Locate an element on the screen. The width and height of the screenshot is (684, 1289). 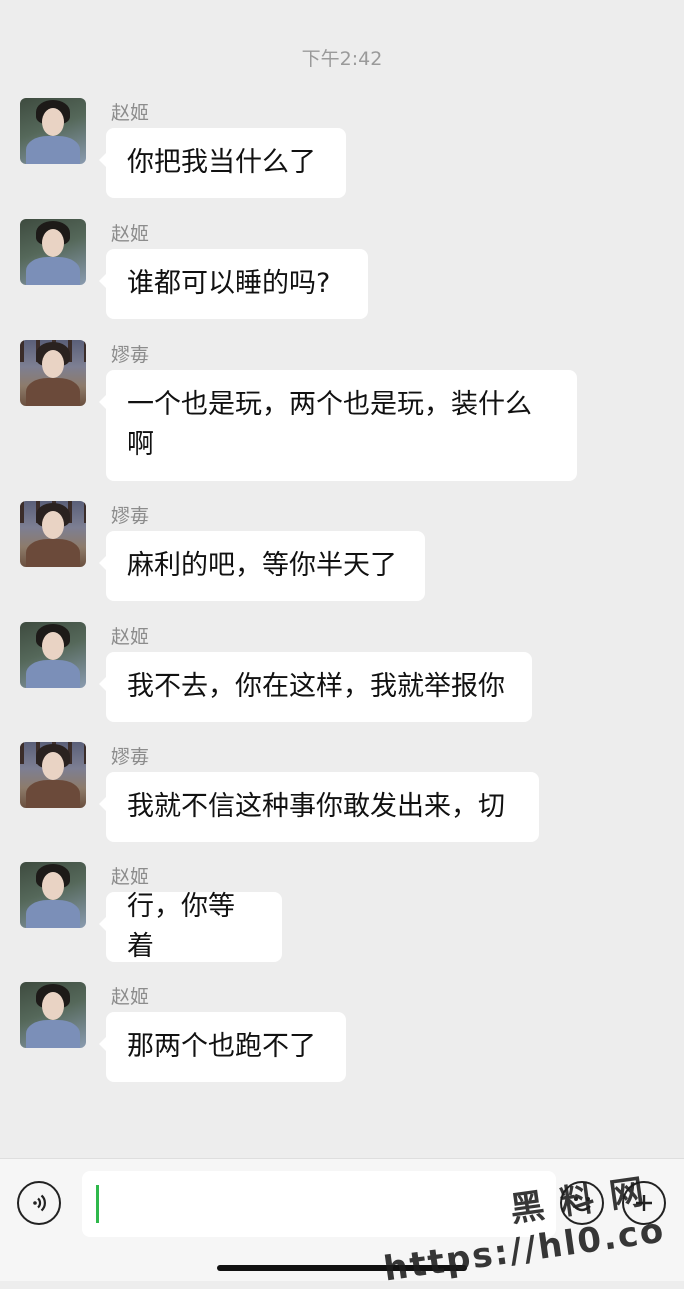
emoji-button is located at coordinates (582, 1203).